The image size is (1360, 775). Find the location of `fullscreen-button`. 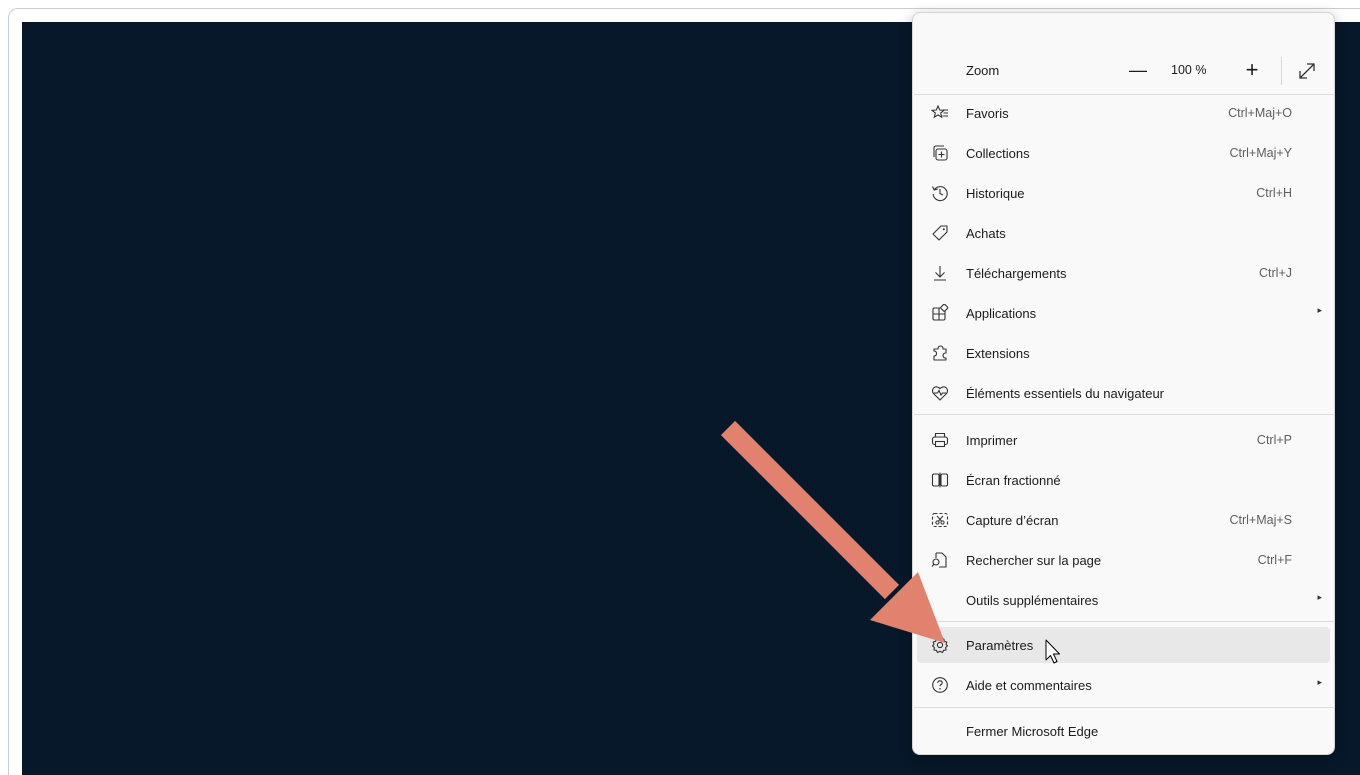

fullscreen-button is located at coordinates (1307, 71).